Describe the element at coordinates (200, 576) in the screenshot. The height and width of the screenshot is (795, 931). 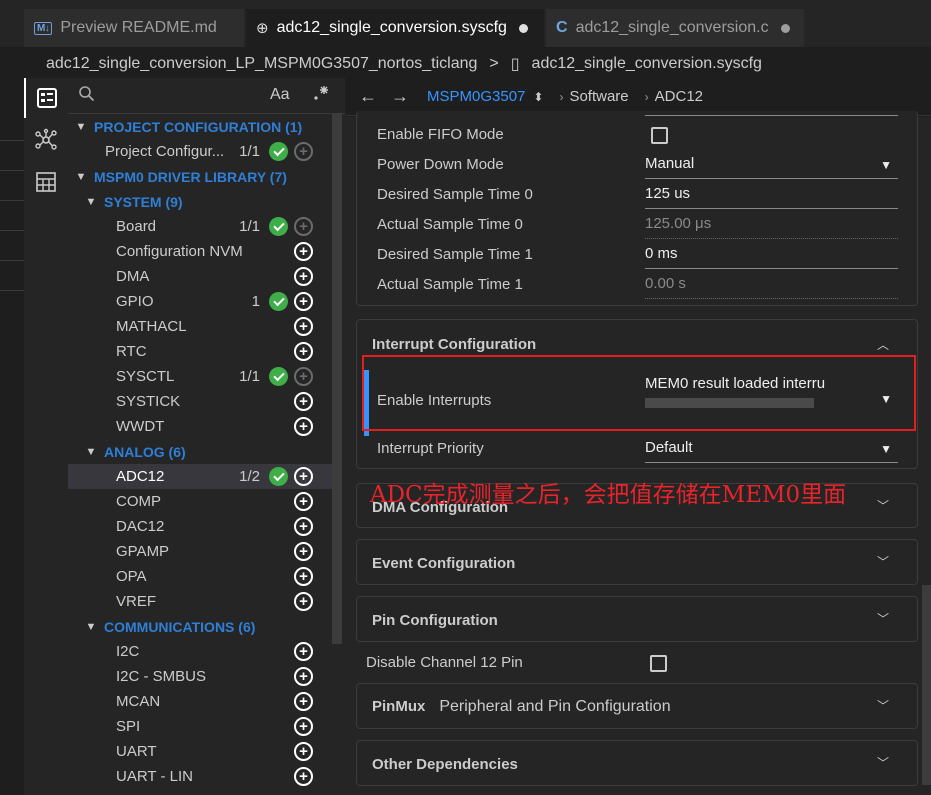
I see `tree-item: OPA +` at that location.